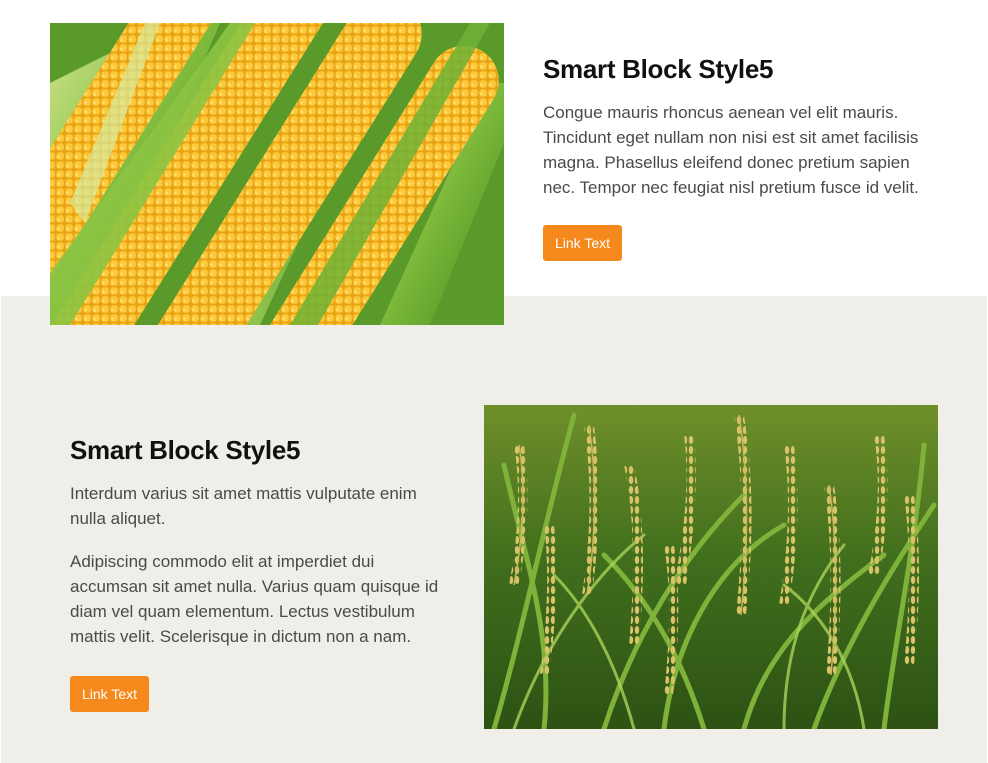 Image resolution: width=988 pixels, height=763 pixels. Describe the element at coordinates (109, 694) in the screenshot. I see `smart-block-2-link-button: Link Text` at that location.